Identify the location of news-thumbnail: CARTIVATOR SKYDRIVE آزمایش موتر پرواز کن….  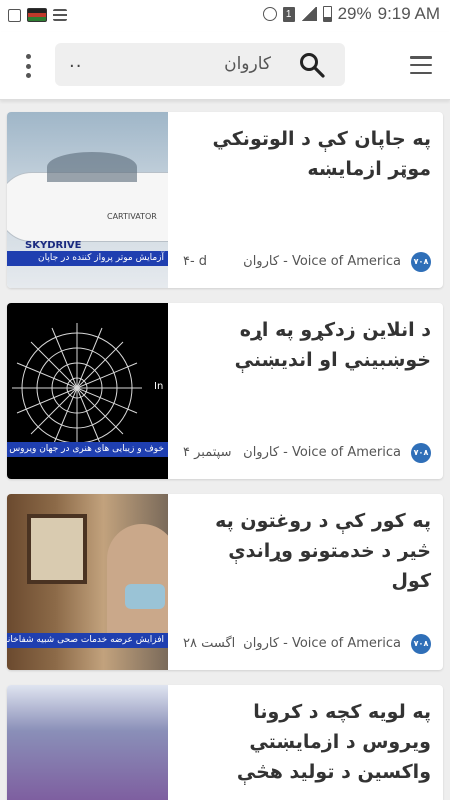
(87, 200).